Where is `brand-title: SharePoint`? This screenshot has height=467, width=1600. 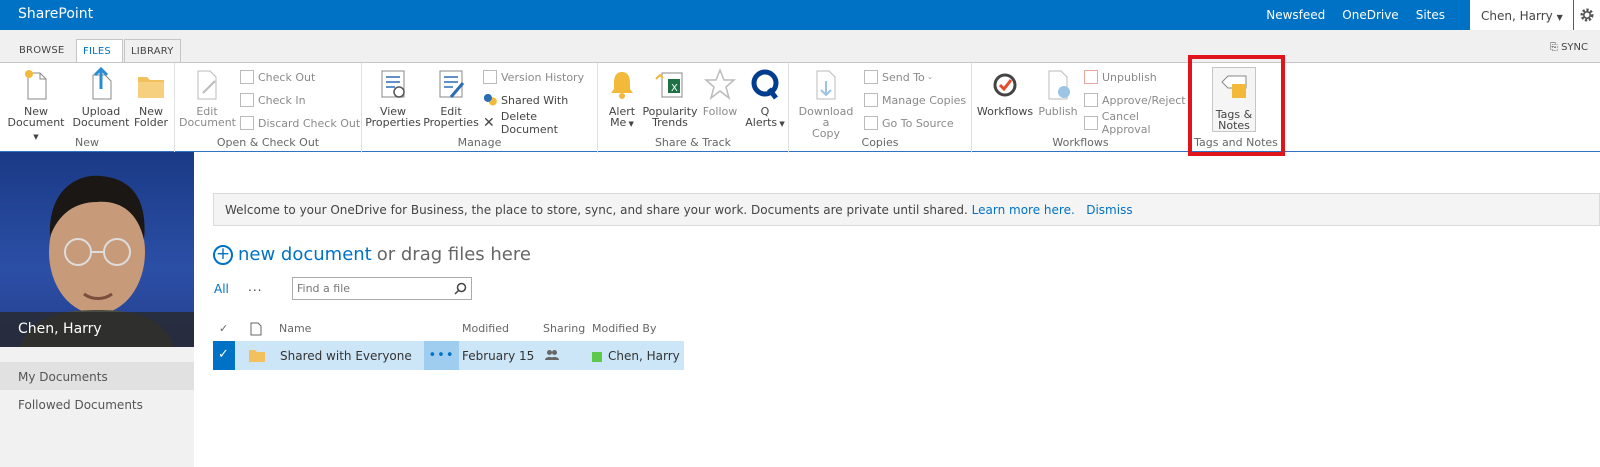
brand-title: SharePoint is located at coordinates (55, 14).